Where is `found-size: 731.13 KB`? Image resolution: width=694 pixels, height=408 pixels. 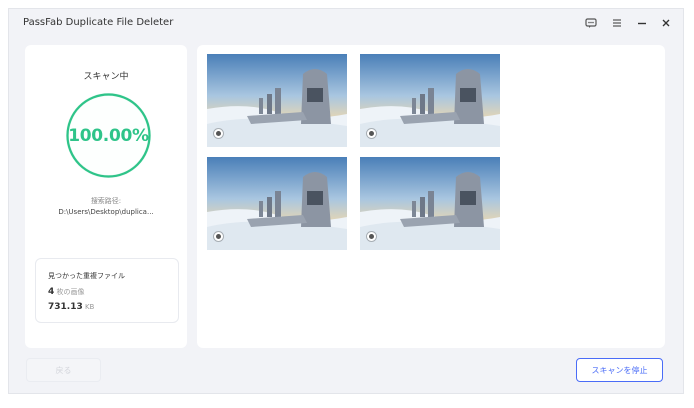
found-size: 731.13 KB is located at coordinates (71, 307).